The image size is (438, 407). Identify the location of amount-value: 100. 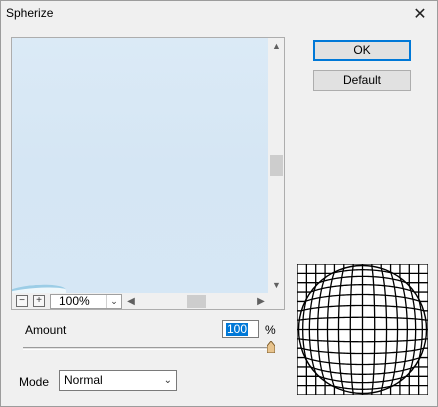
(237, 329).